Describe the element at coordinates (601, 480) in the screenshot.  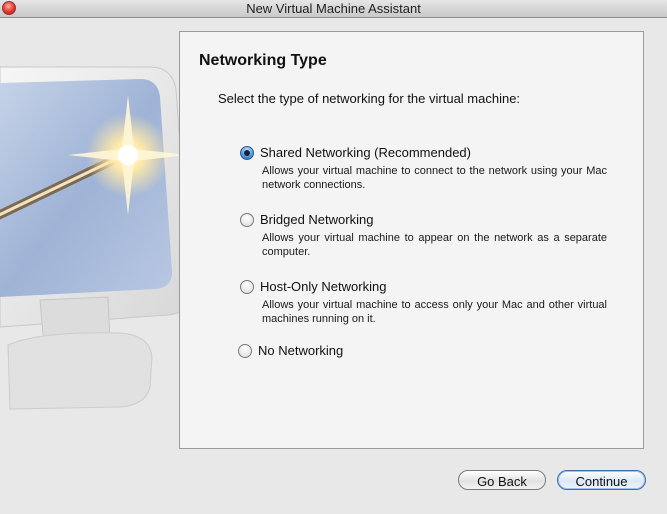
I see `continue-button: Continue` at that location.